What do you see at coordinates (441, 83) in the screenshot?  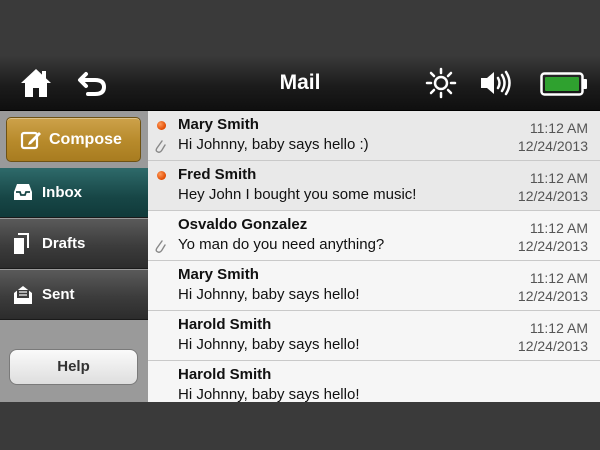 I see `brightness-icon` at bounding box center [441, 83].